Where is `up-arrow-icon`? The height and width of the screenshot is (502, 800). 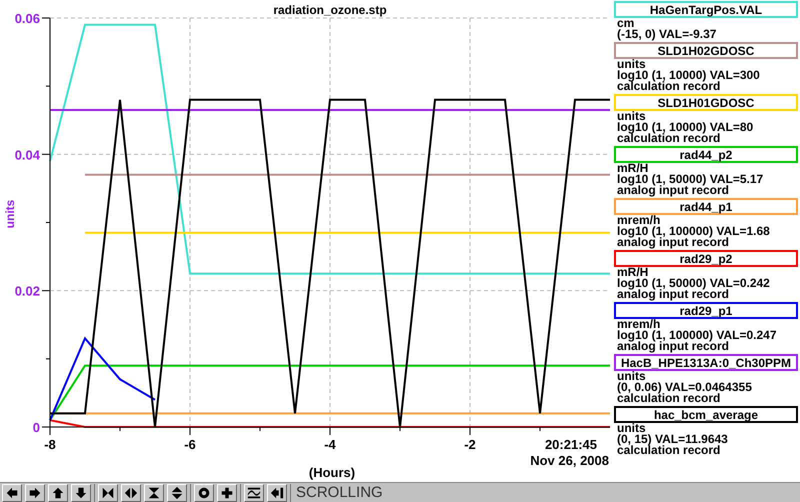
up-arrow-icon is located at coordinates (58, 493).